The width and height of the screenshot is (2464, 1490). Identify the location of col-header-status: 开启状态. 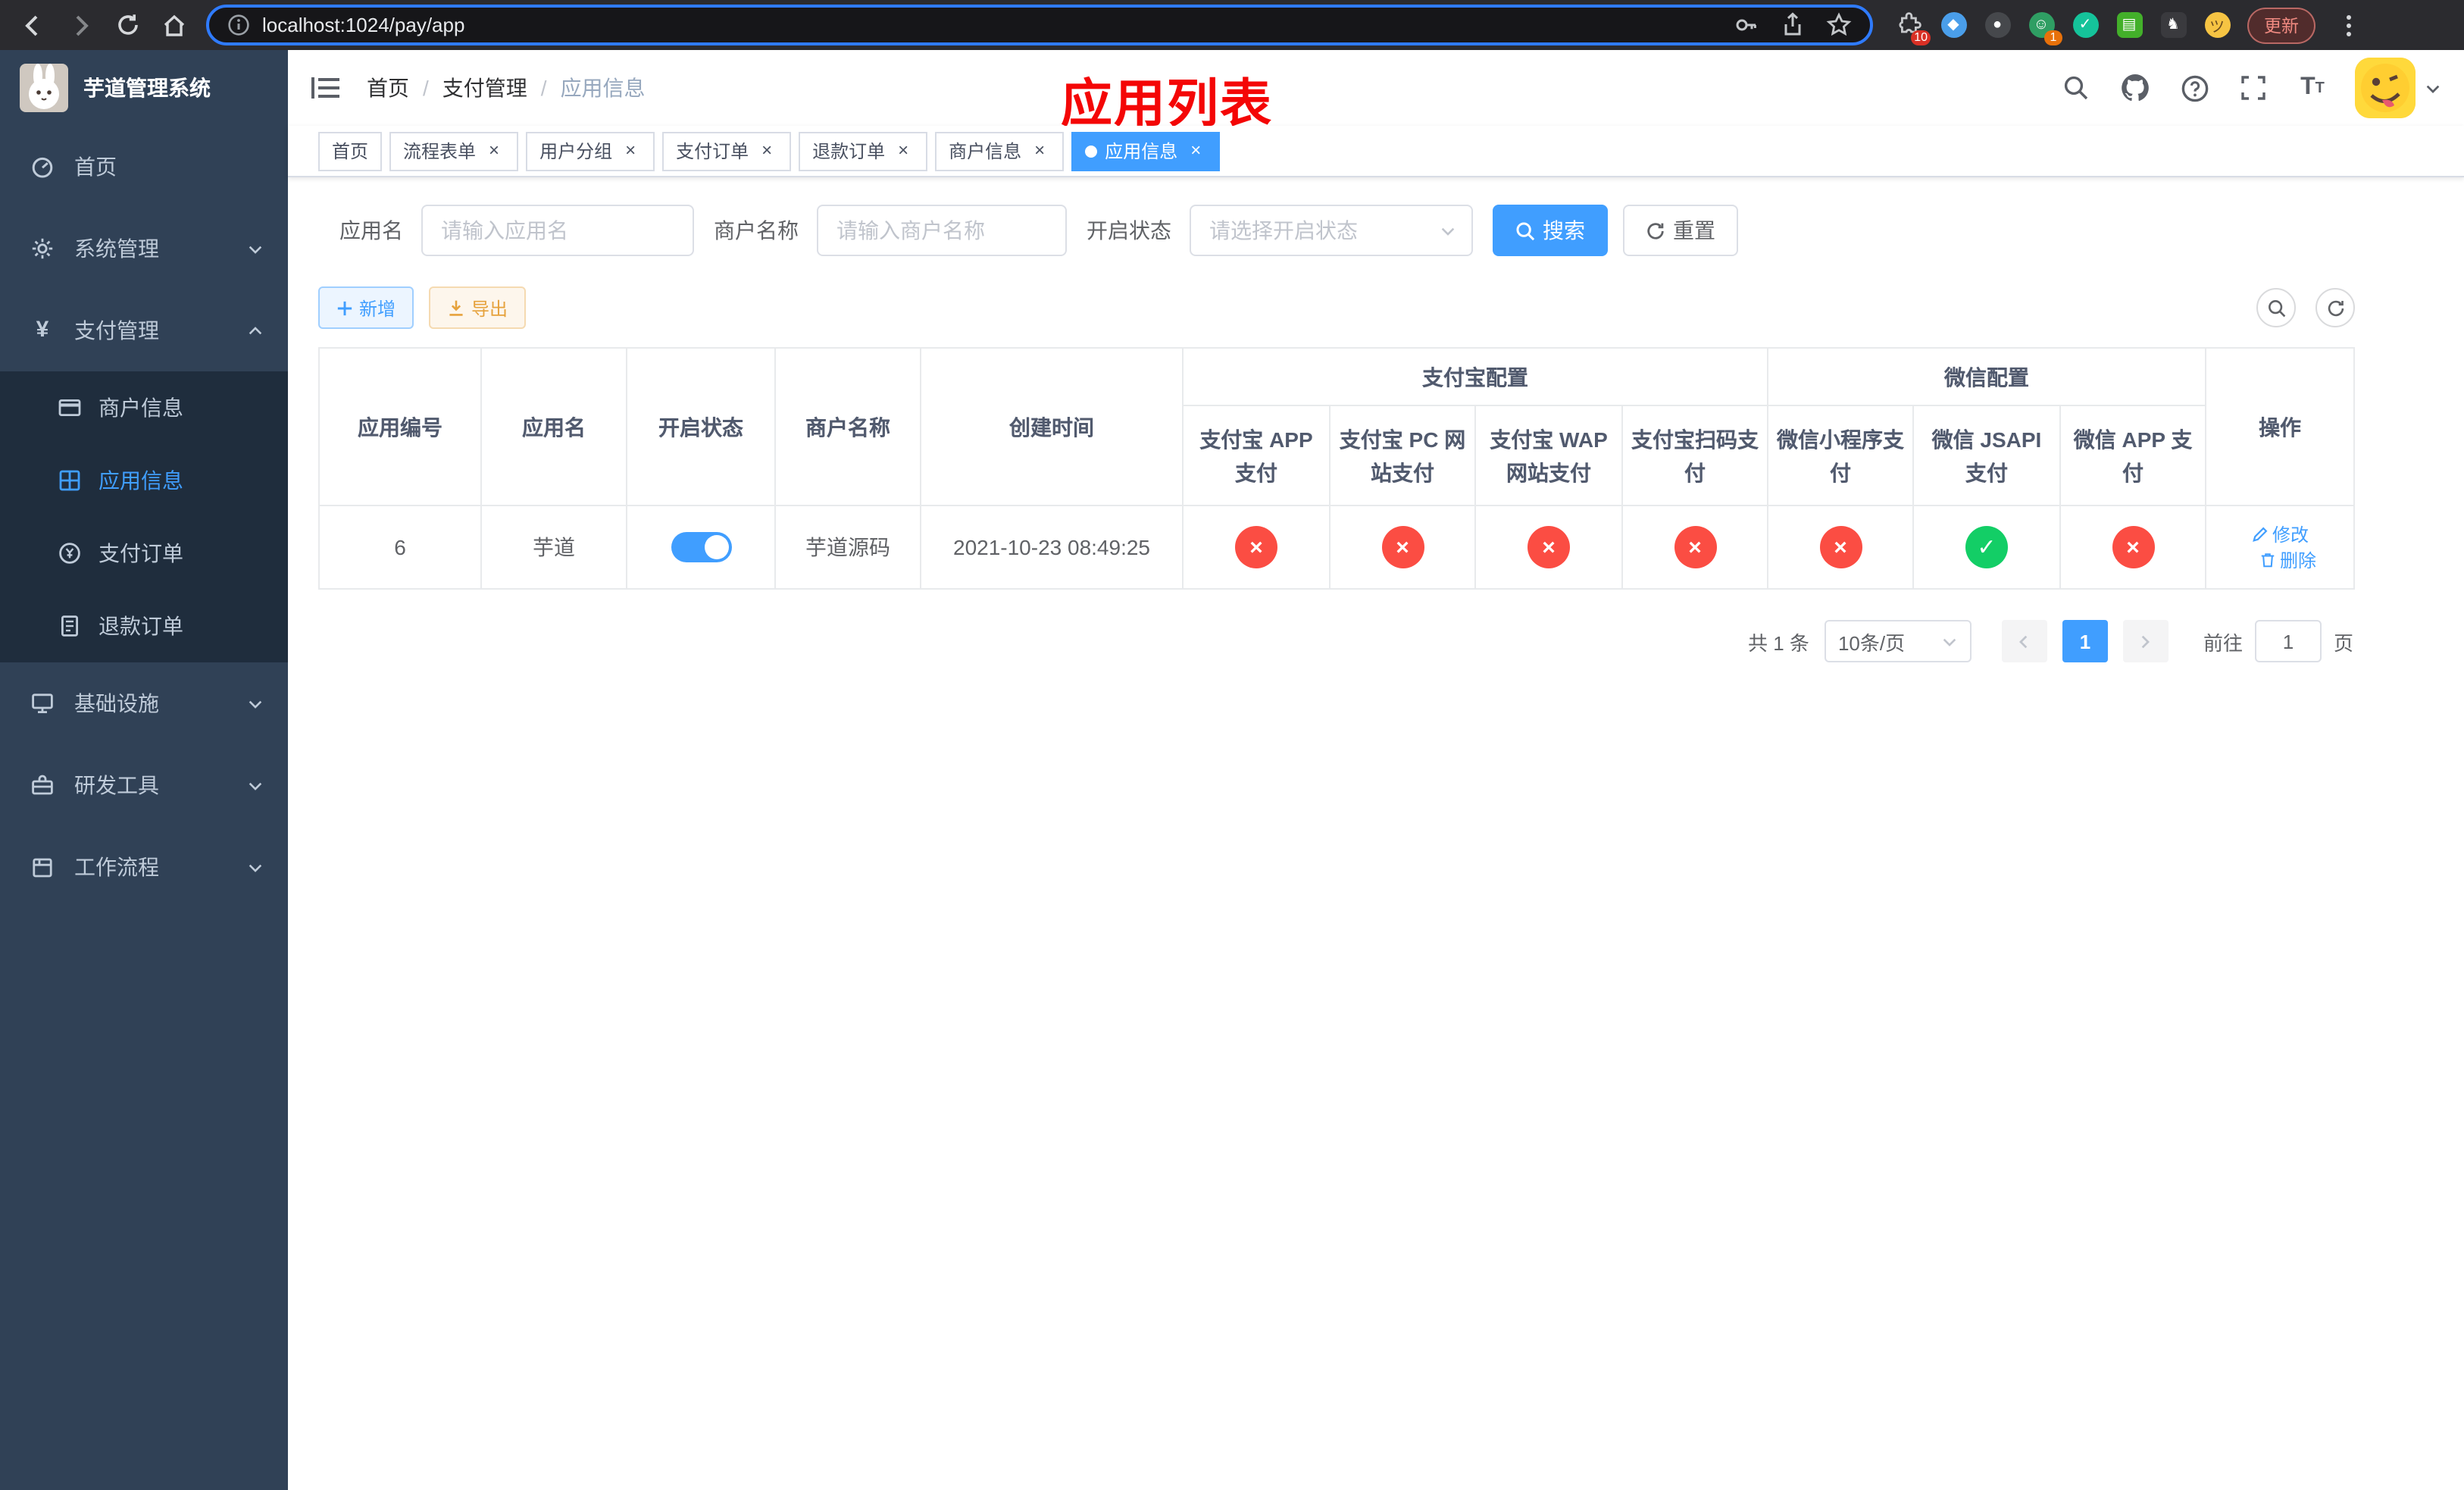
(701, 427).